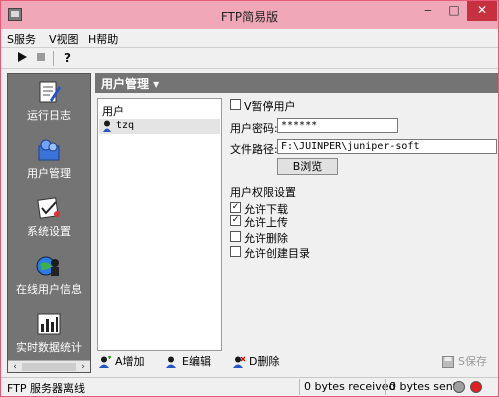  I want to click on minimize-button: ‒, so click(428, 11).